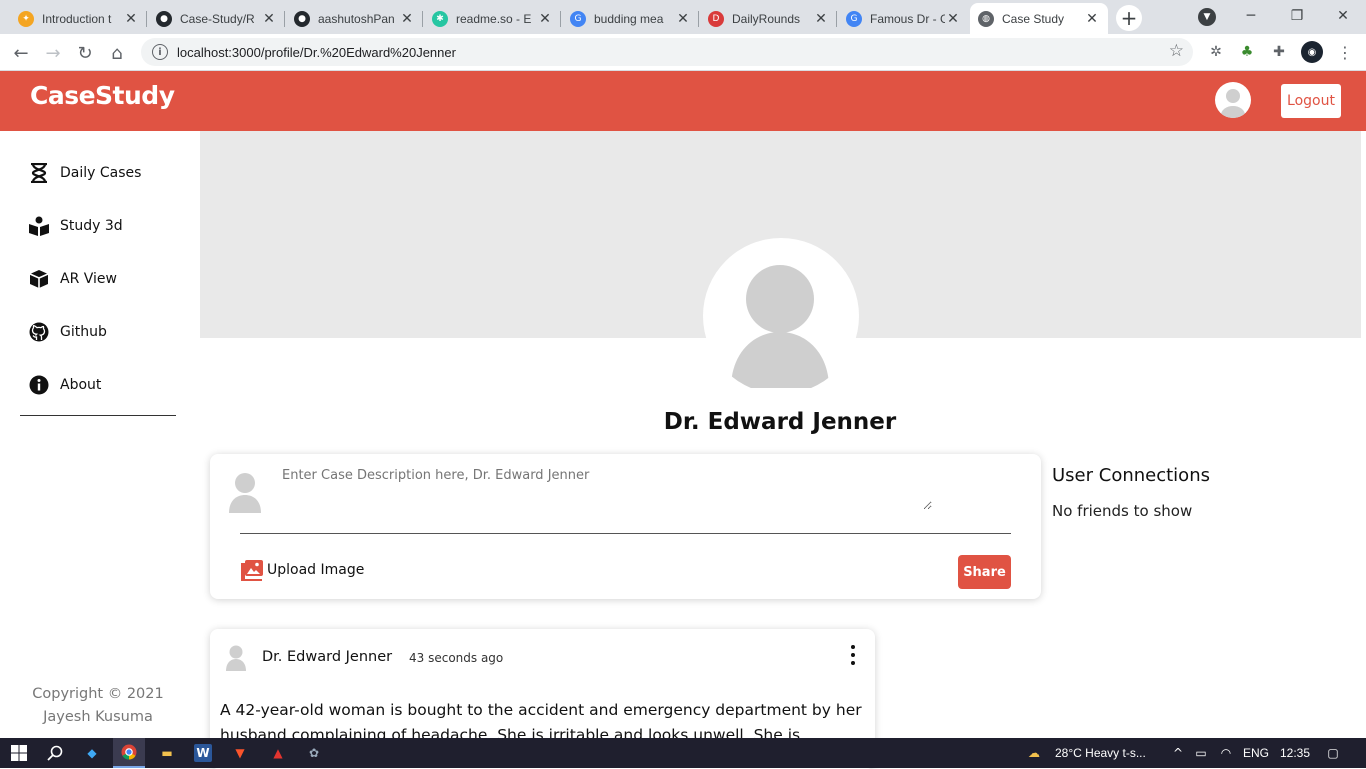 The height and width of the screenshot is (769, 1366). Describe the element at coordinates (1297, 16) in the screenshot. I see `restore-icon: ❐` at that location.